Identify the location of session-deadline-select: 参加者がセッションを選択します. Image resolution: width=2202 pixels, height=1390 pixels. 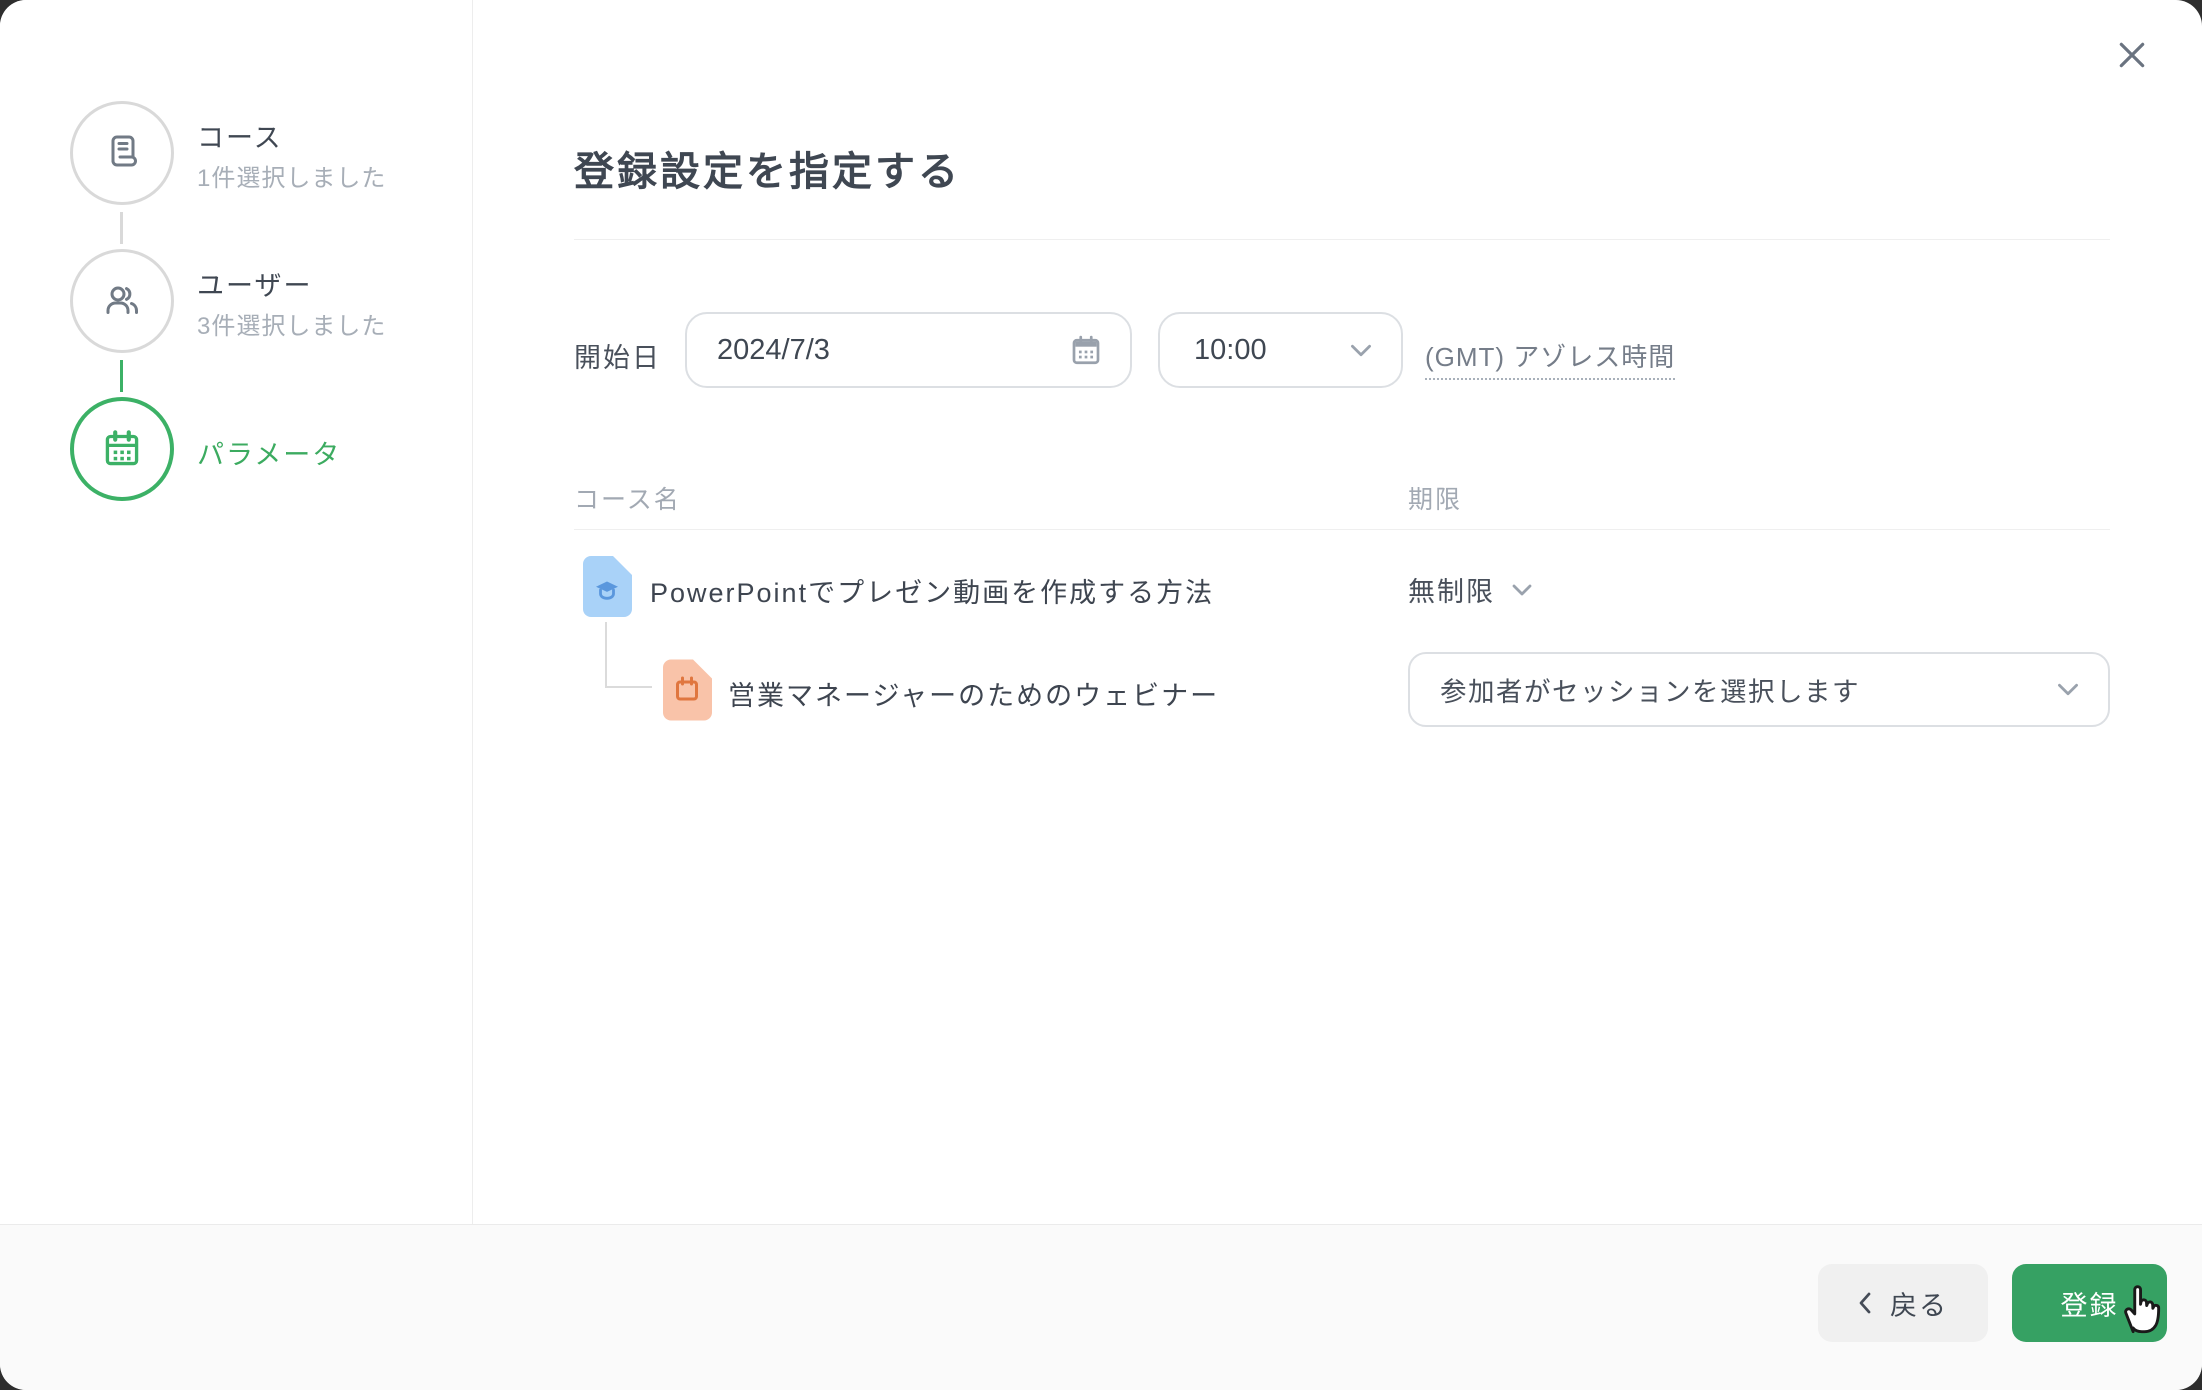
(1759, 689).